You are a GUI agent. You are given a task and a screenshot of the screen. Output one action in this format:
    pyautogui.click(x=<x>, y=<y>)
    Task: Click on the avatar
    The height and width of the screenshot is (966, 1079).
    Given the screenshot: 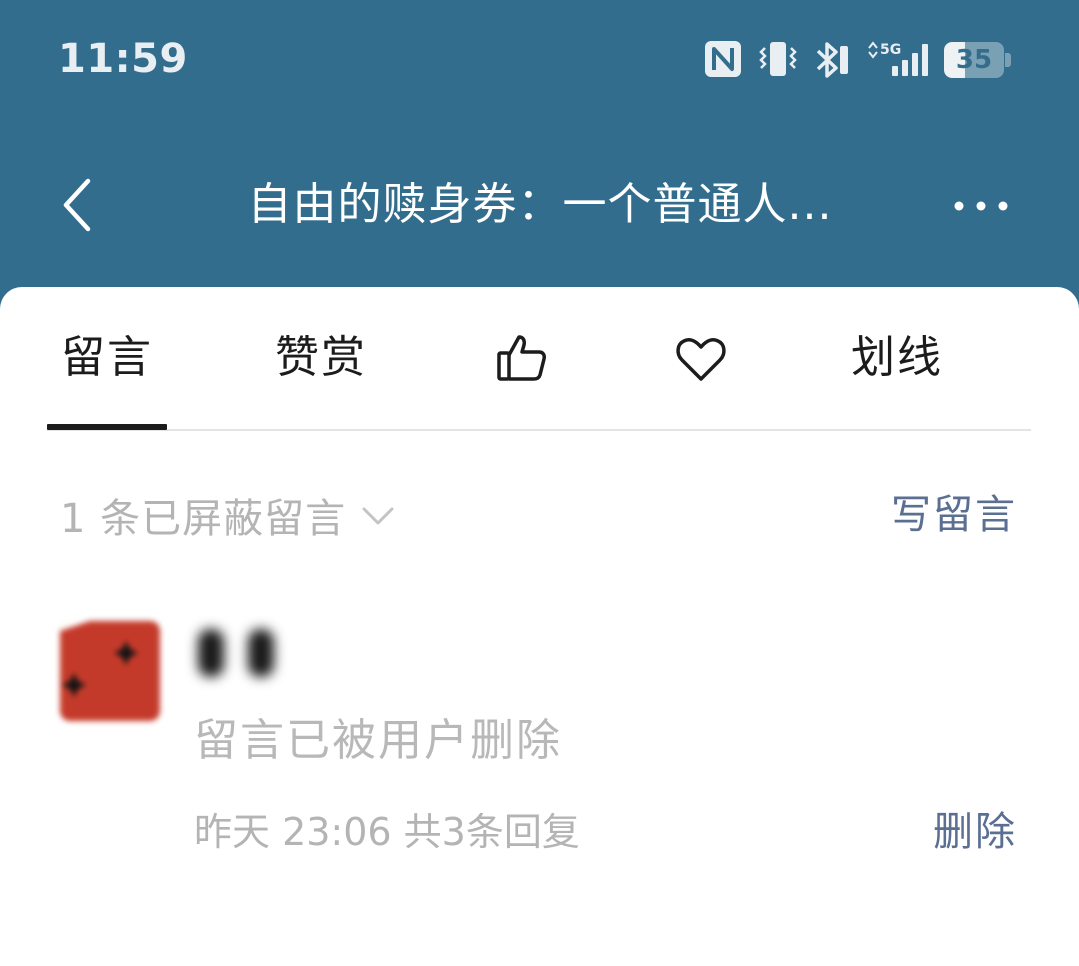 What is the action you would take?
    pyautogui.click(x=110, y=671)
    